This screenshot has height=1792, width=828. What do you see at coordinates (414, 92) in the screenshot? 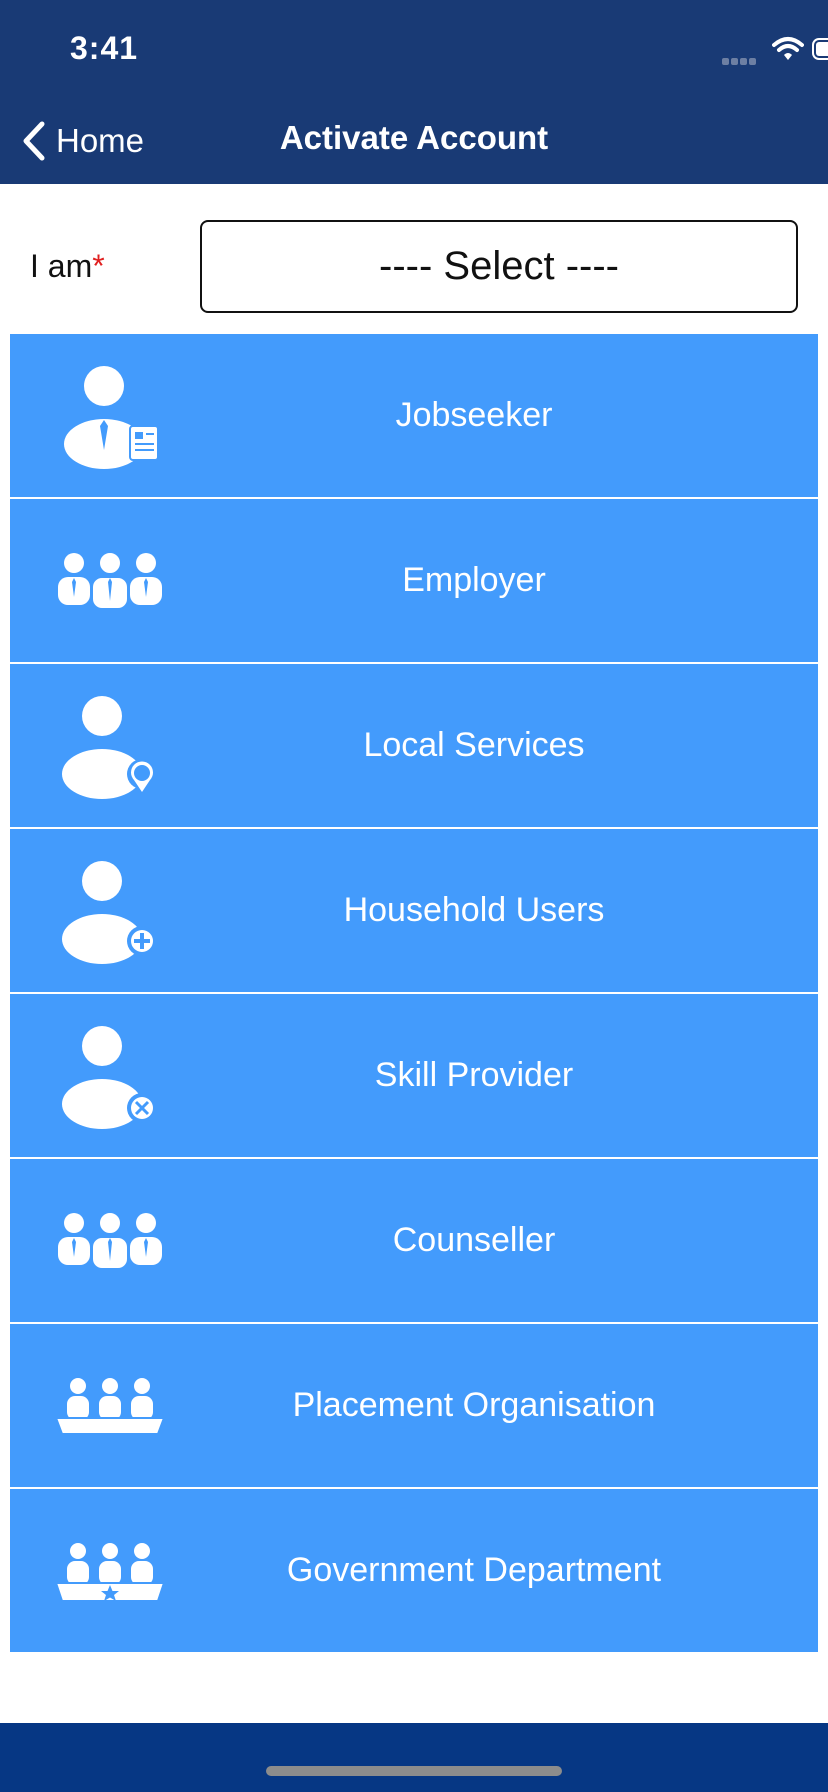
I see `navigation-bar: 3:41 Home Activate Account` at bounding box center [414, 92].